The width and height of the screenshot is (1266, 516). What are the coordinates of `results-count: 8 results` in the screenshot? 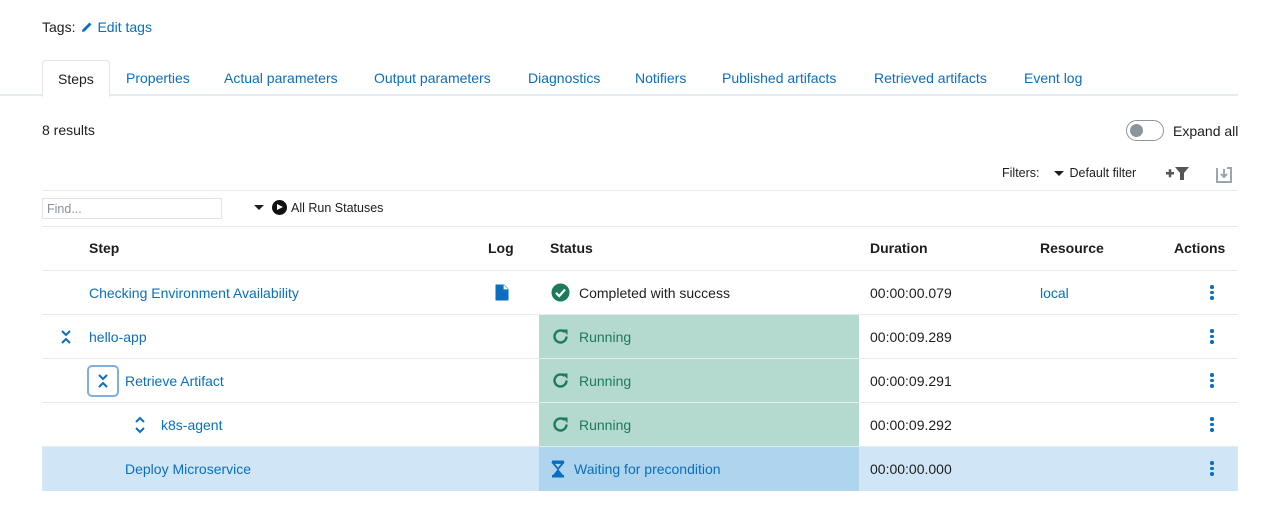 It's located at (68, 130).